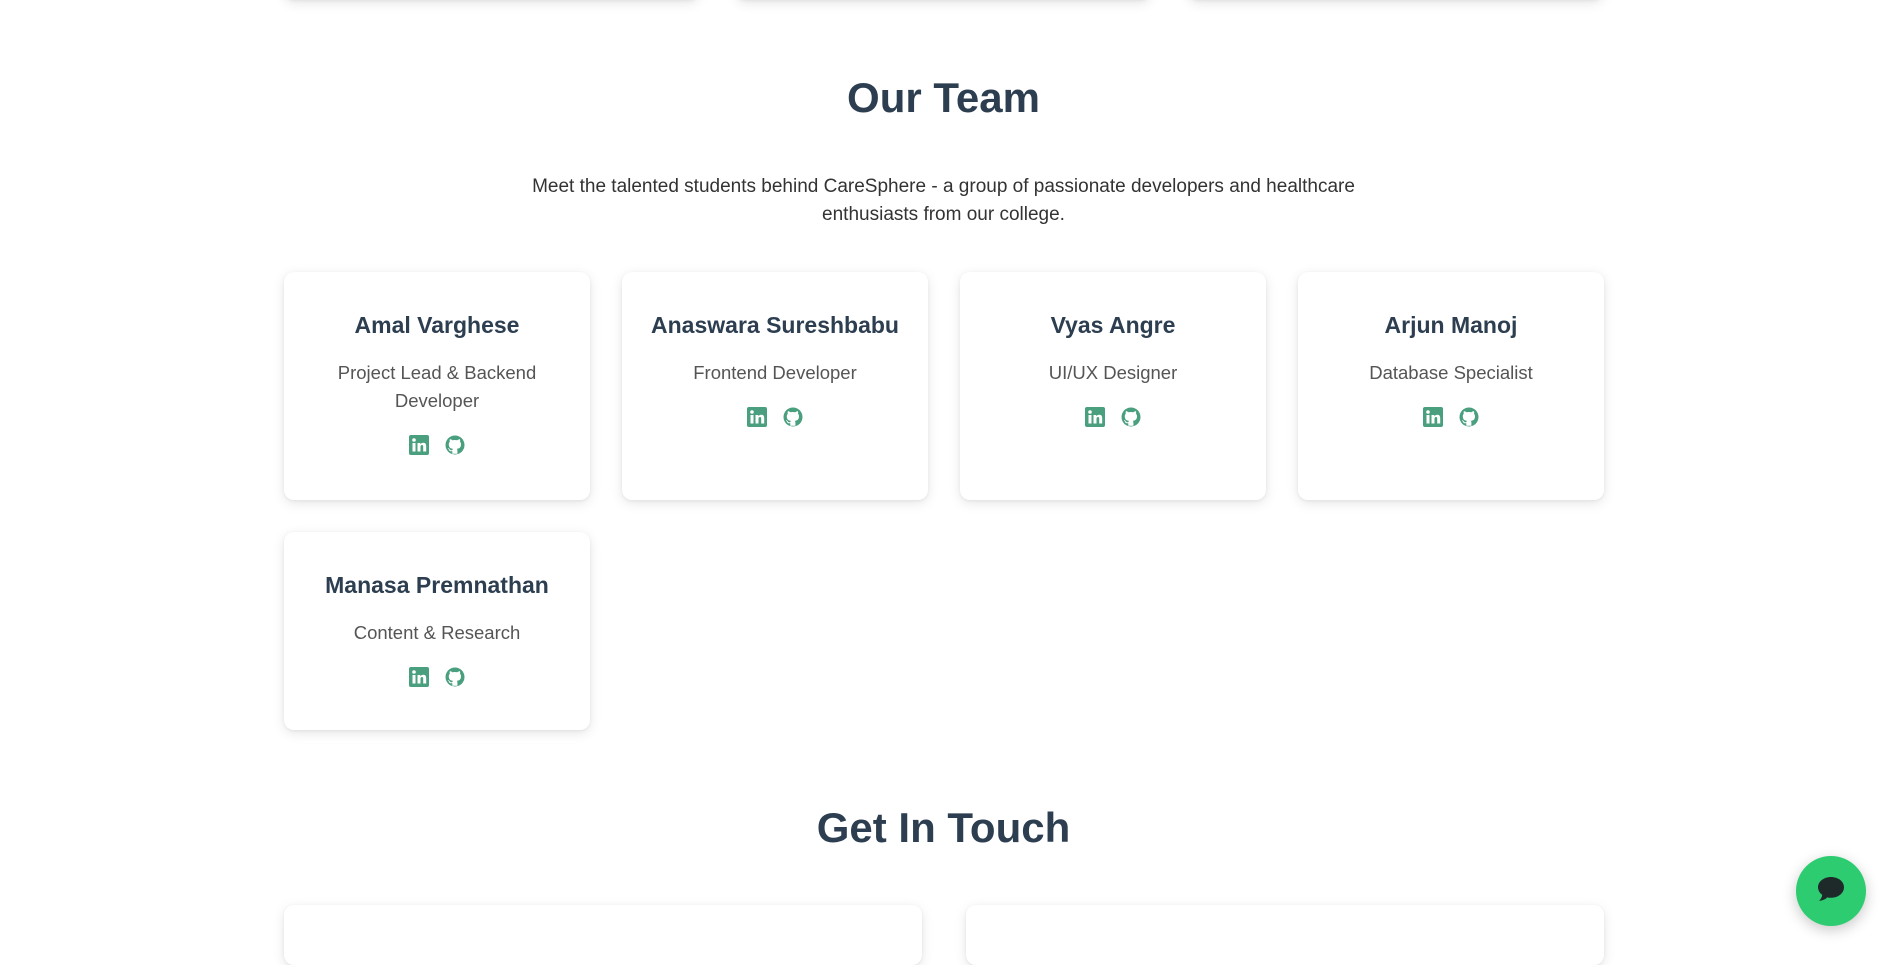  What do you see at coordinates (603, 935) in the screenshot?
I see `contact-info-card` at bounding box center [603, 935].